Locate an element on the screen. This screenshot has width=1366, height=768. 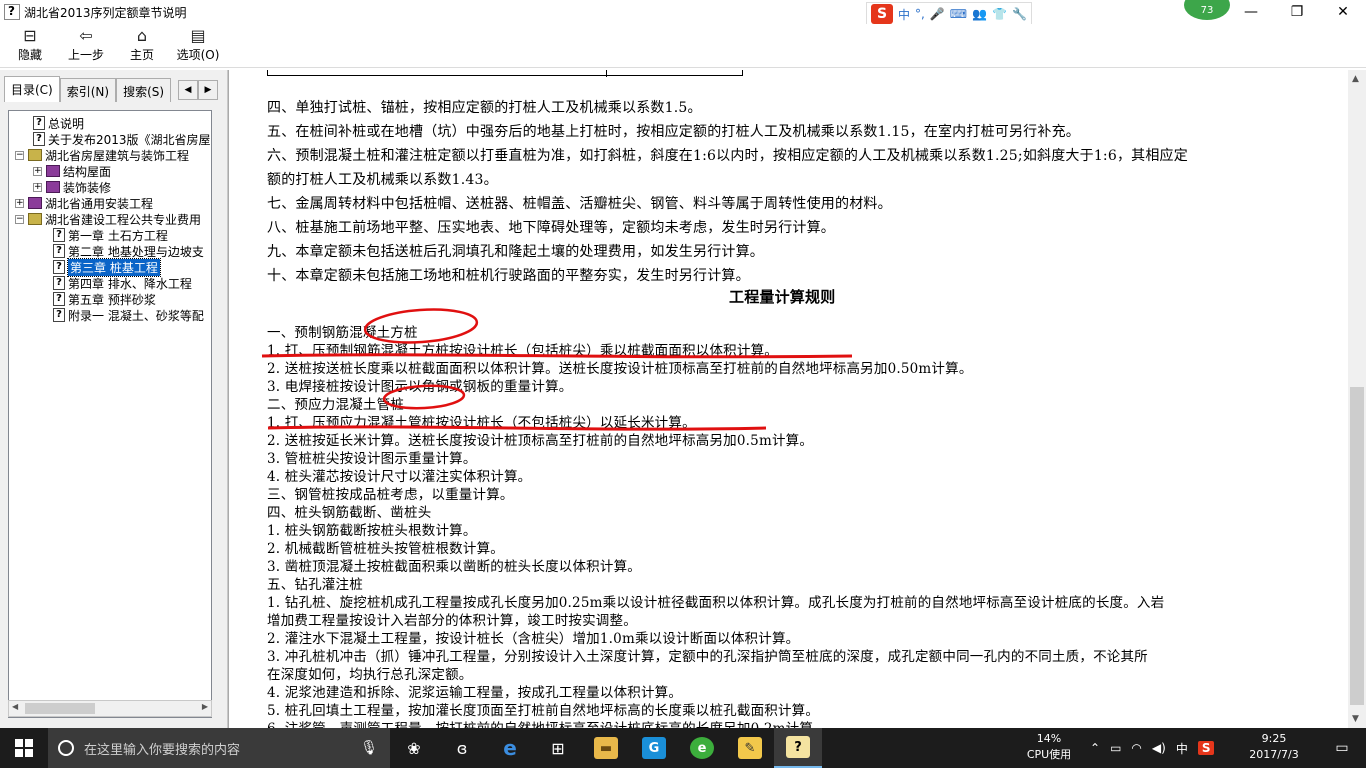
tree-item-label: 附录一 混凝土、砂浆等配 is located at coordinates (136, 315).